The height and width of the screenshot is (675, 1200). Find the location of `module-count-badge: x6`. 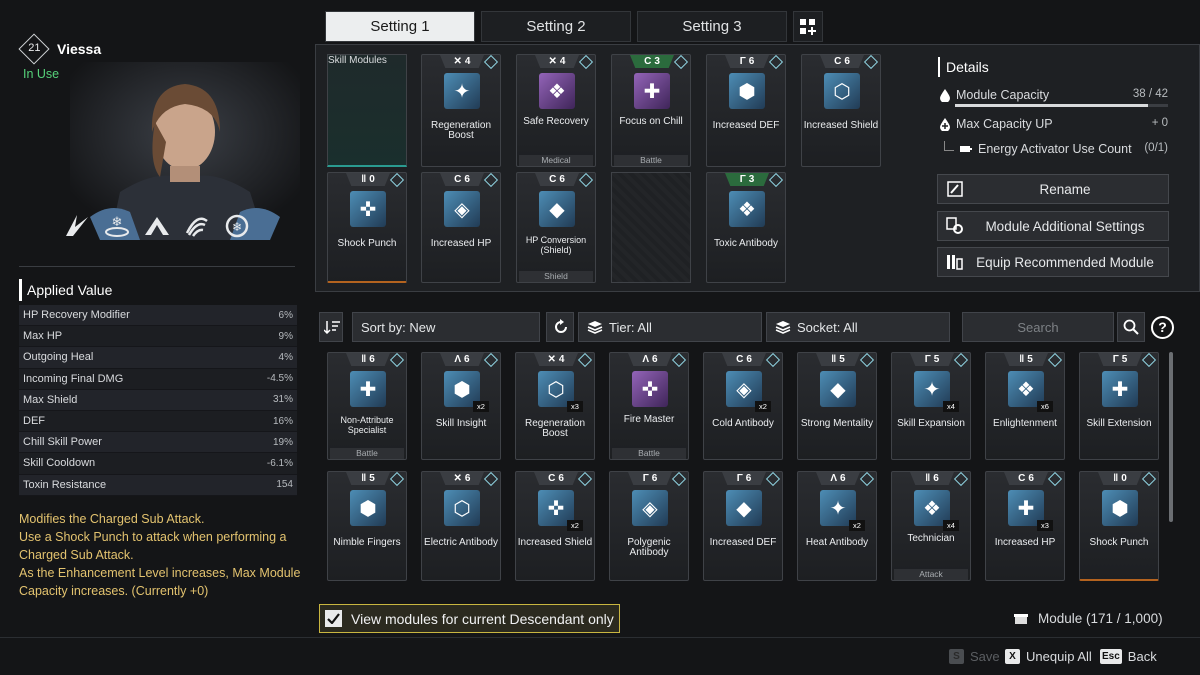

module-count-badge: x6 is located at coordinates (1045, 406).